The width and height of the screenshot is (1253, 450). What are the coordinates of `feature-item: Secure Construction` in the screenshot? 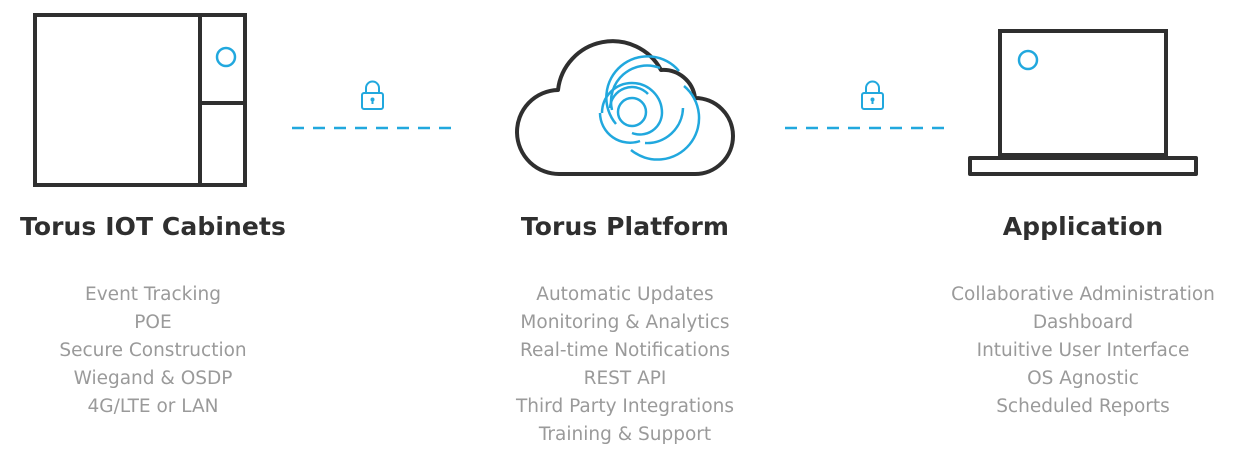 It's located at (153, 350).